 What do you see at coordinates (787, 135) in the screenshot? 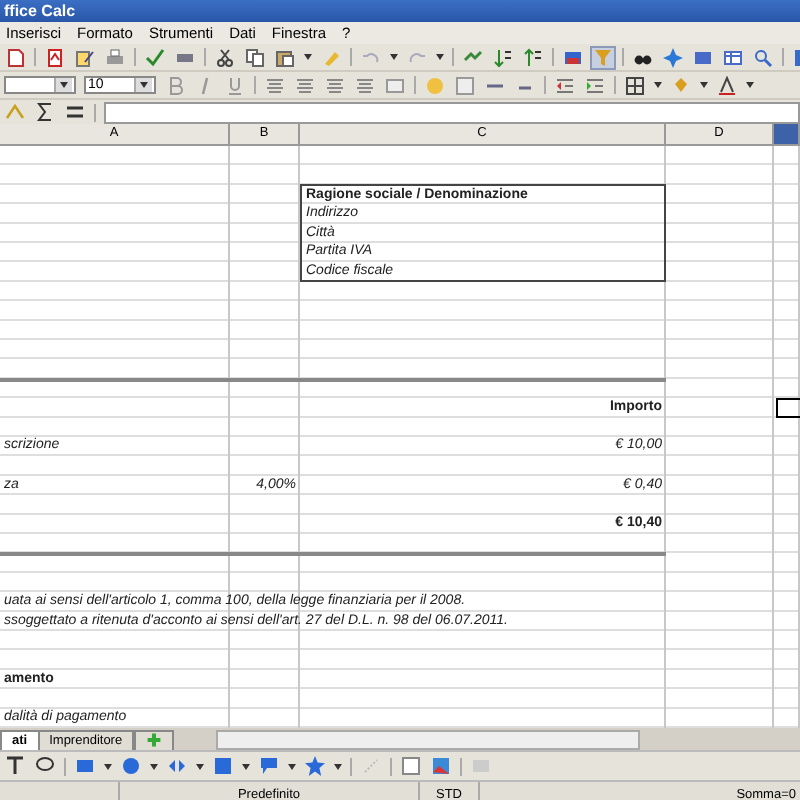
I see `column-header` at bounding box center [787, 135].